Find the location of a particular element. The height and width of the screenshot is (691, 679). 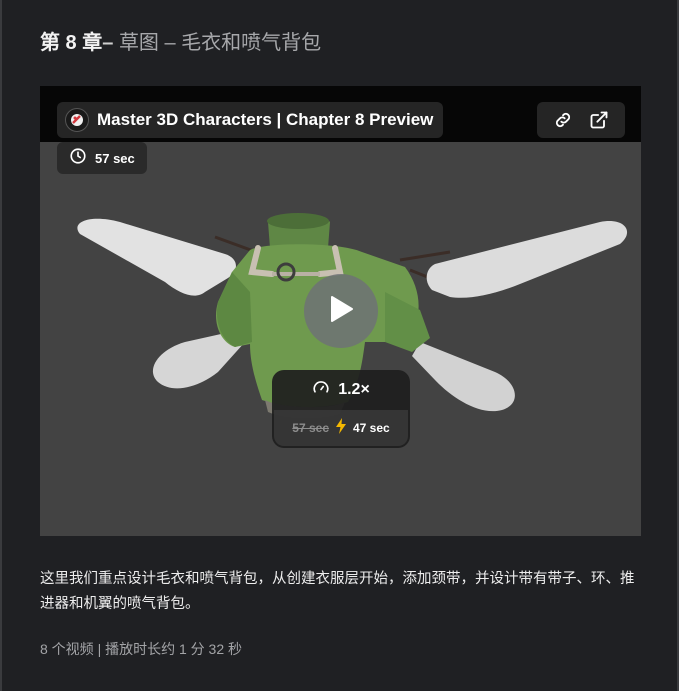

play-icon is located at coordinates (341, 311).